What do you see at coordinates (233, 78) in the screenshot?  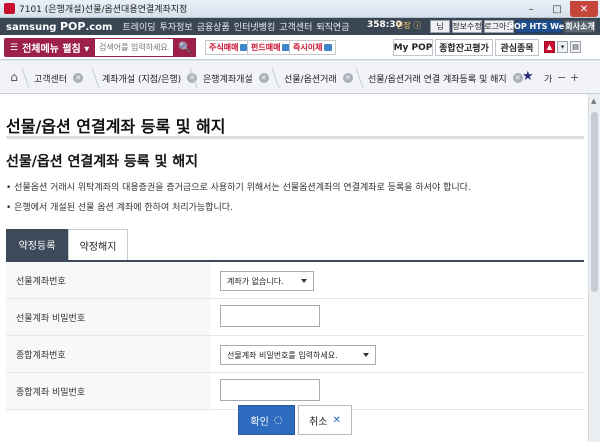 I see `tab-bank-account: 은행계좌개설 ✕` at bounding box center [233, 78].